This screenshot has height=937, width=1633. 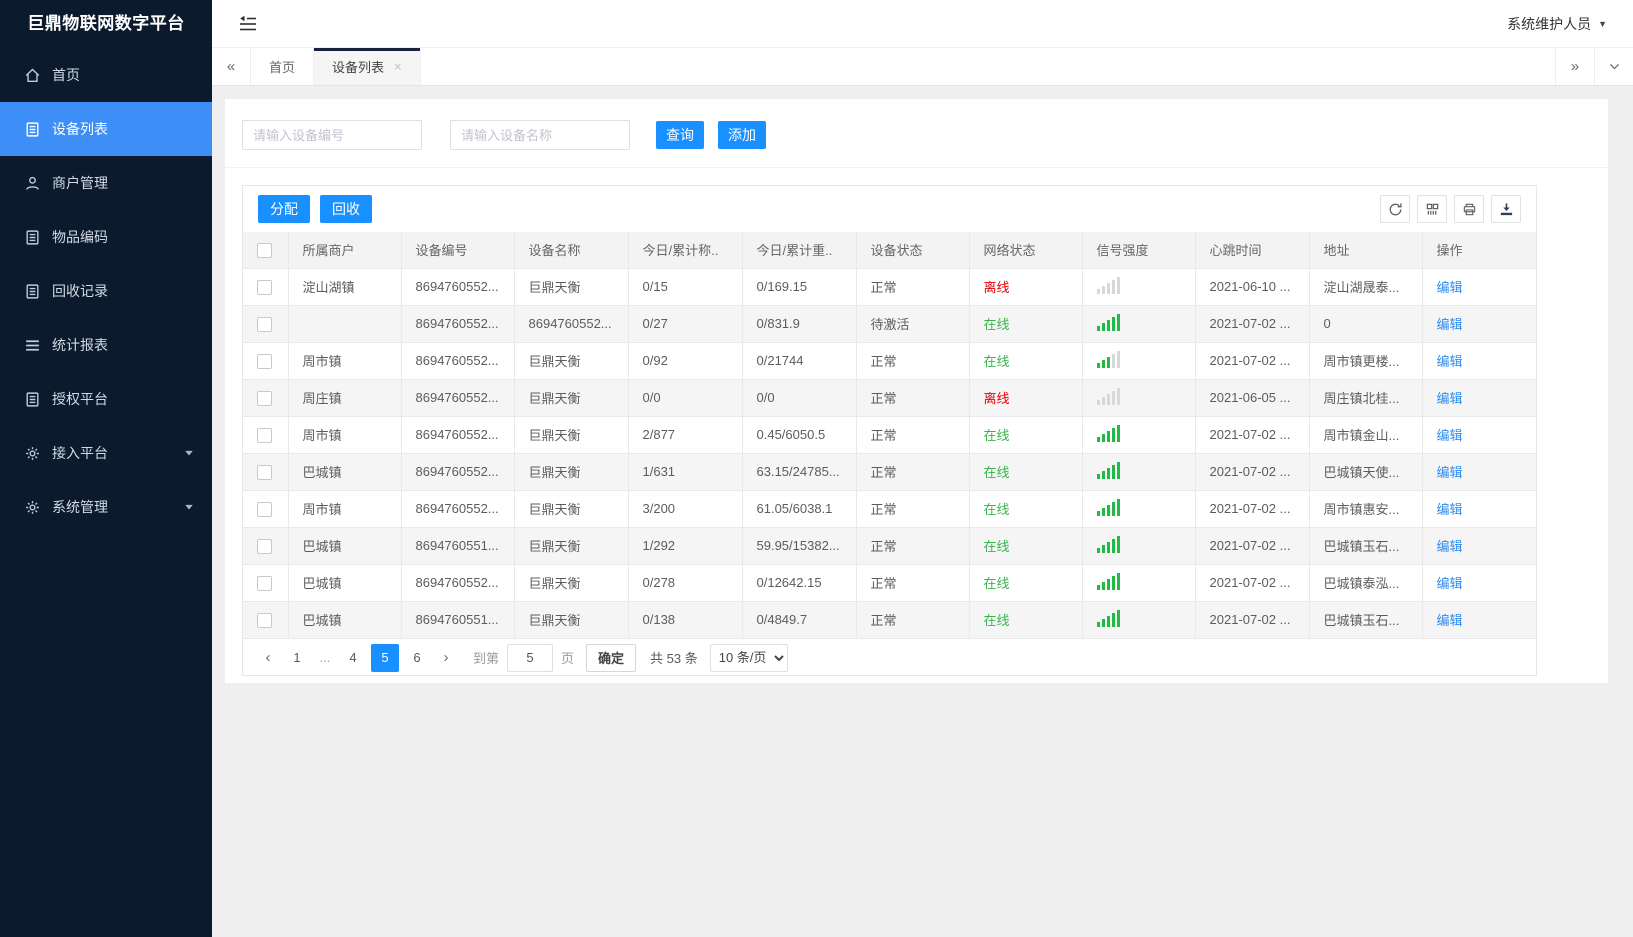 What do you see at coordinates (106, 75) in the screenshot?
I see `sidebar-item-home: 首页` at bounding box center [106, 75].